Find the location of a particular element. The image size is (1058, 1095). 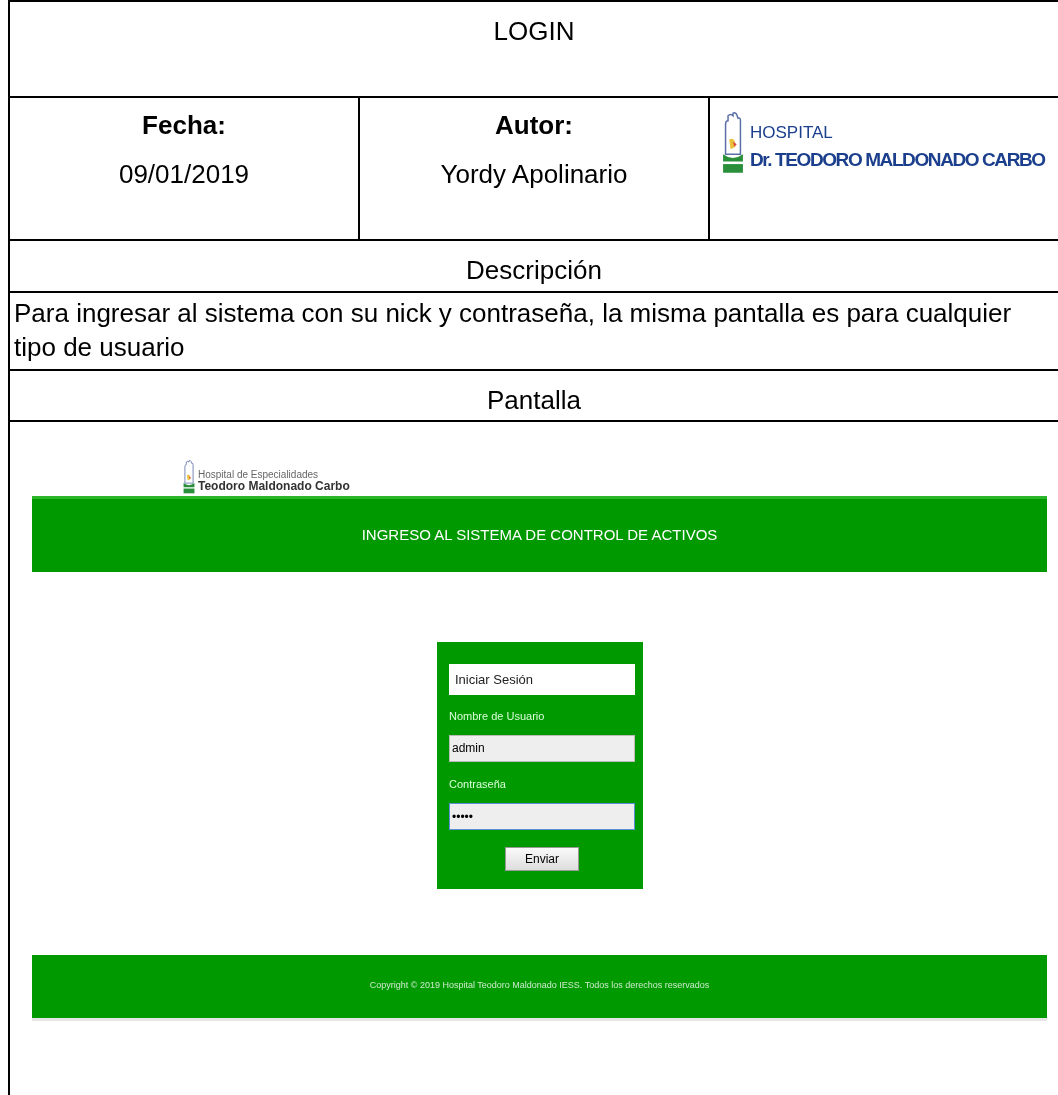

logo-text: HOSPITAL is located at coordinates (792, 133).